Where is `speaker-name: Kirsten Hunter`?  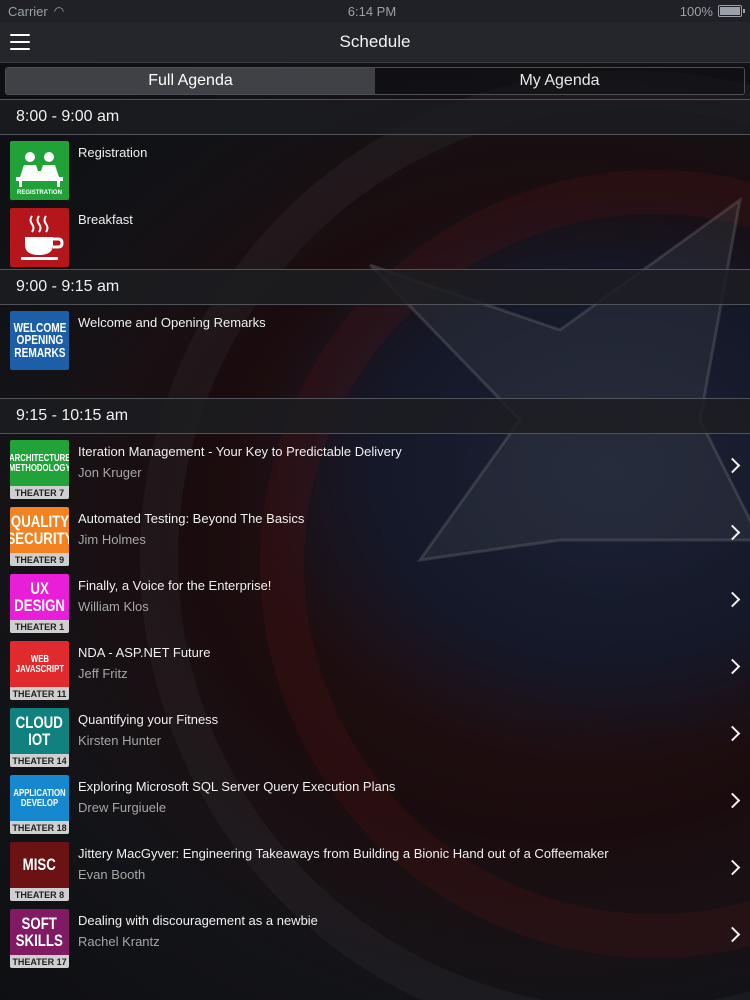
speaker-name: Kirsten Hunter is located at coordinates (120, 740).